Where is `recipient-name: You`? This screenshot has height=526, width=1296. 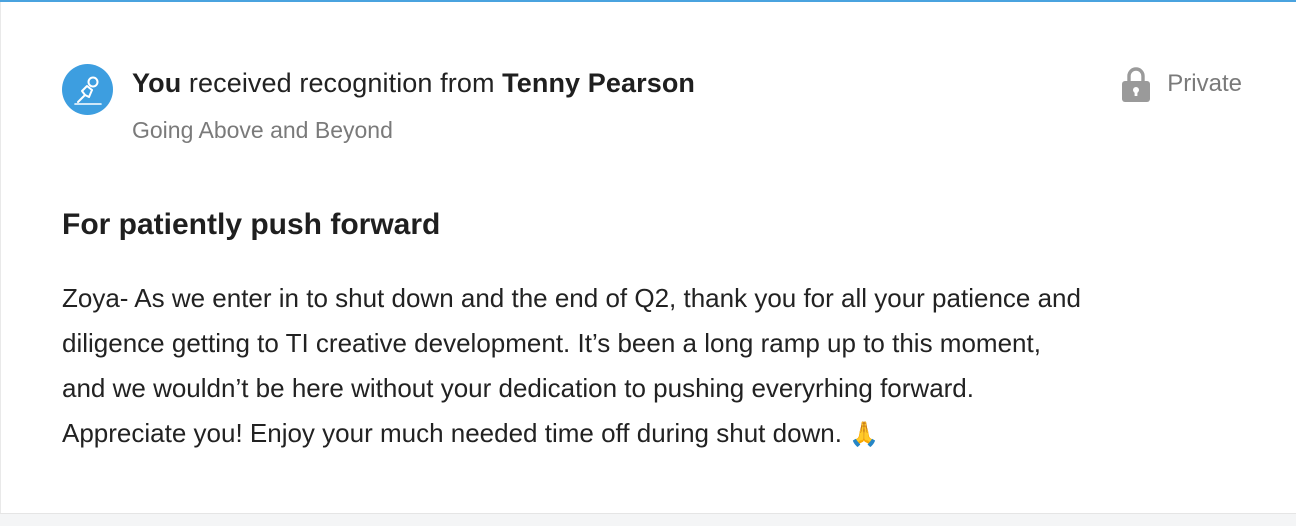 recipient-name: You is located at coordinates (156, 83).